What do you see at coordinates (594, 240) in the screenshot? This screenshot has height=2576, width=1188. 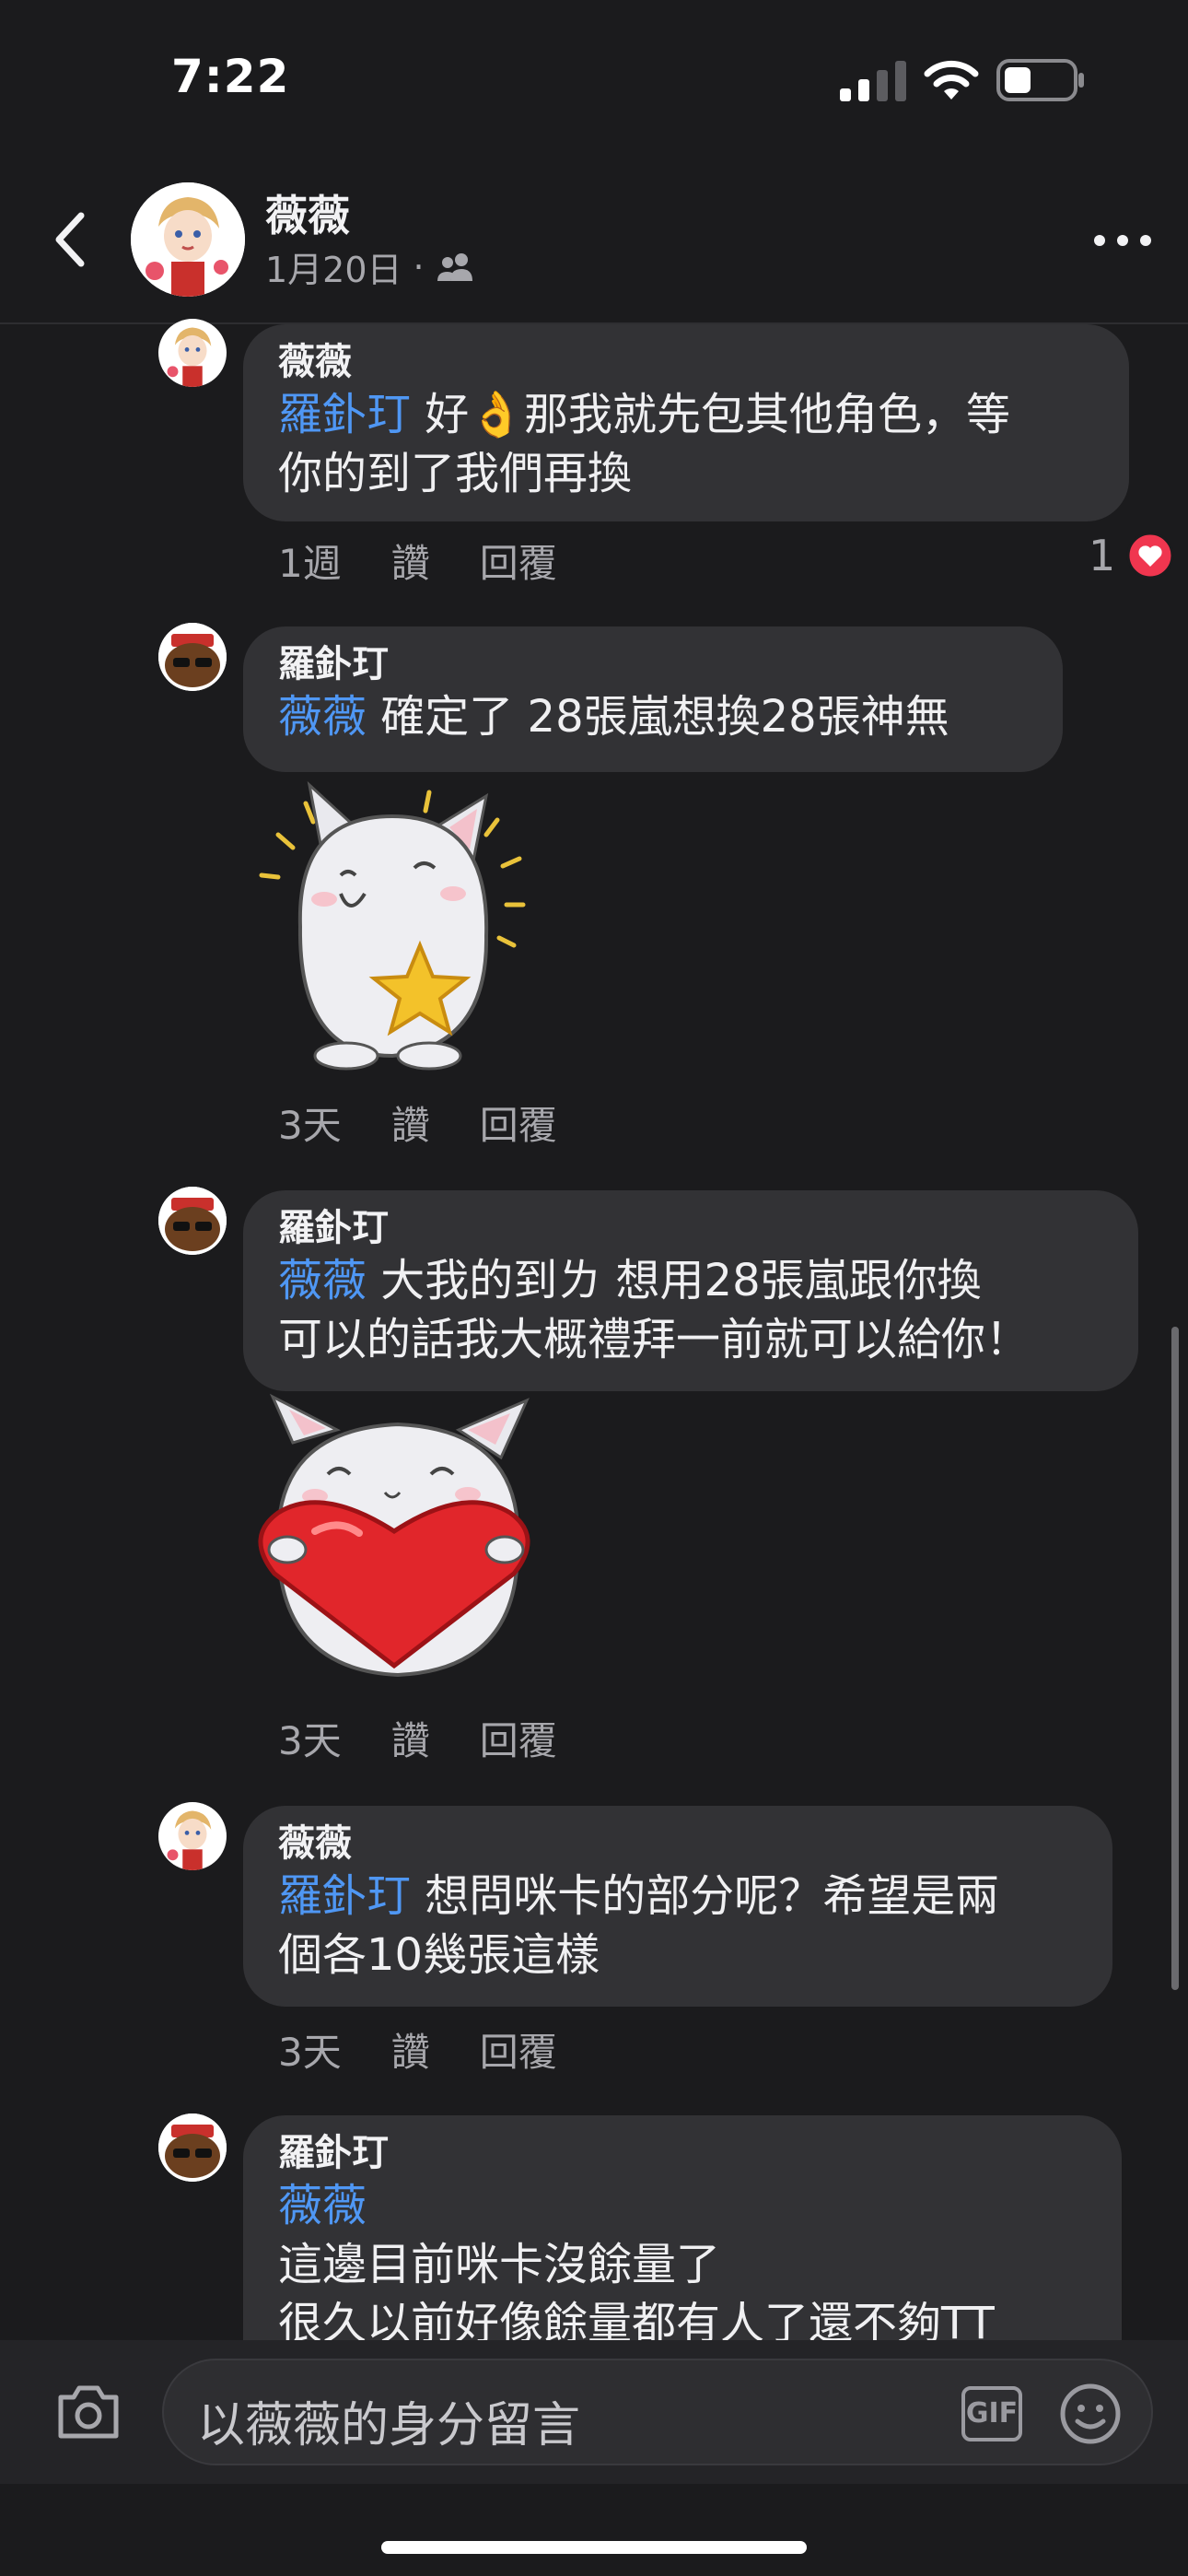 I see `post-header: 薇薇 1月20日 ·` at bounding box center [594, 240].